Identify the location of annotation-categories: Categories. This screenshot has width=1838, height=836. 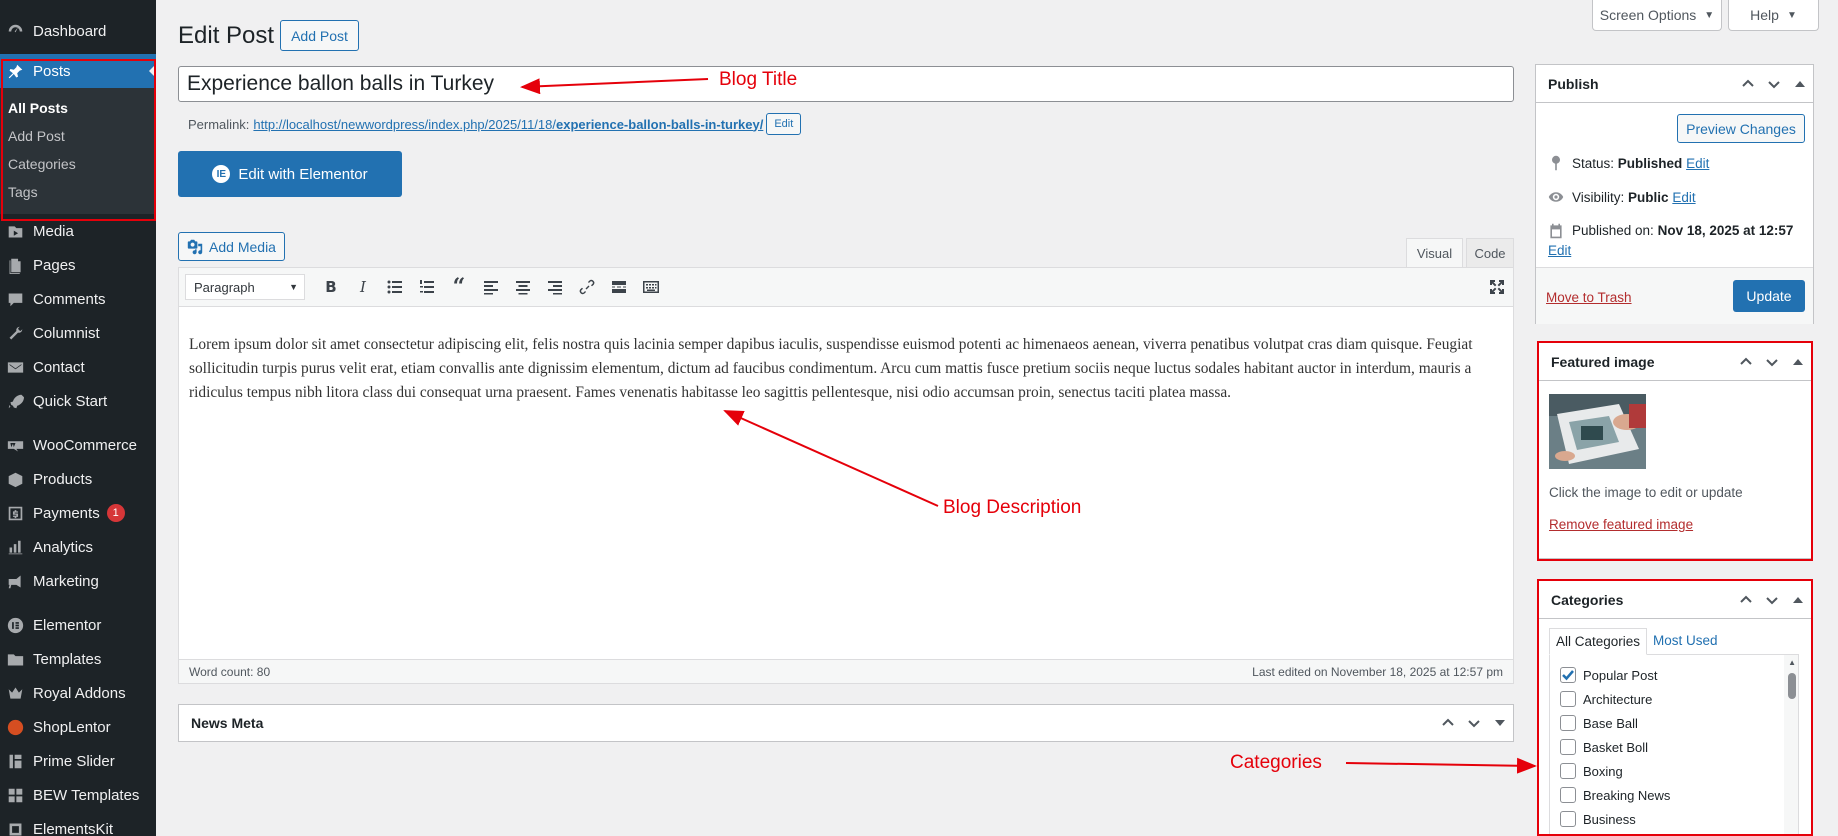
(1276, 762).